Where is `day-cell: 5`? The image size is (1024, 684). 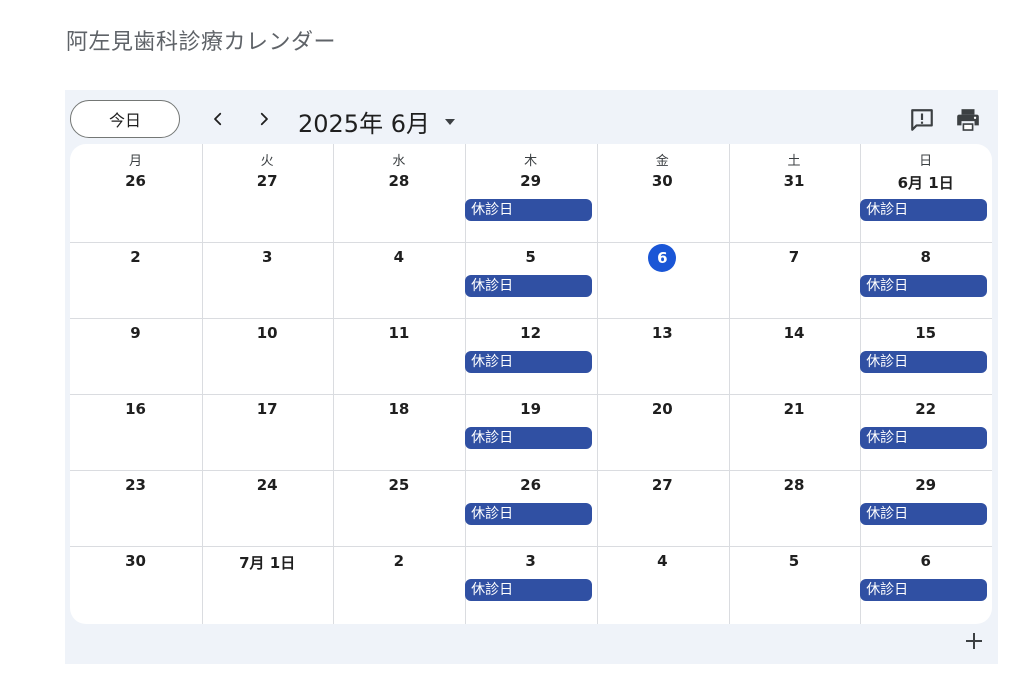
day-cell: 5 is located at coordinates (794, 562).